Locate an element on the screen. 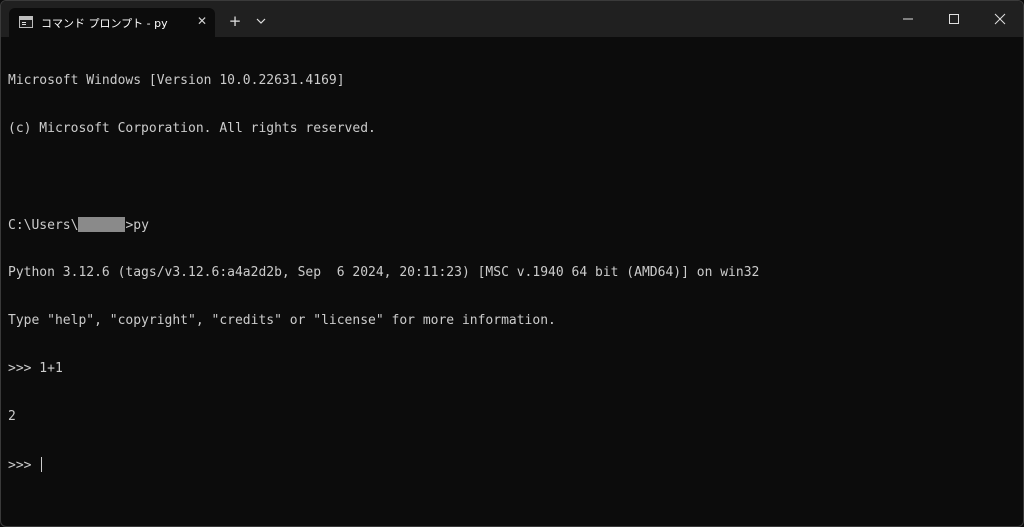  tab-dropdown-button is located at coordinates (261, 21).